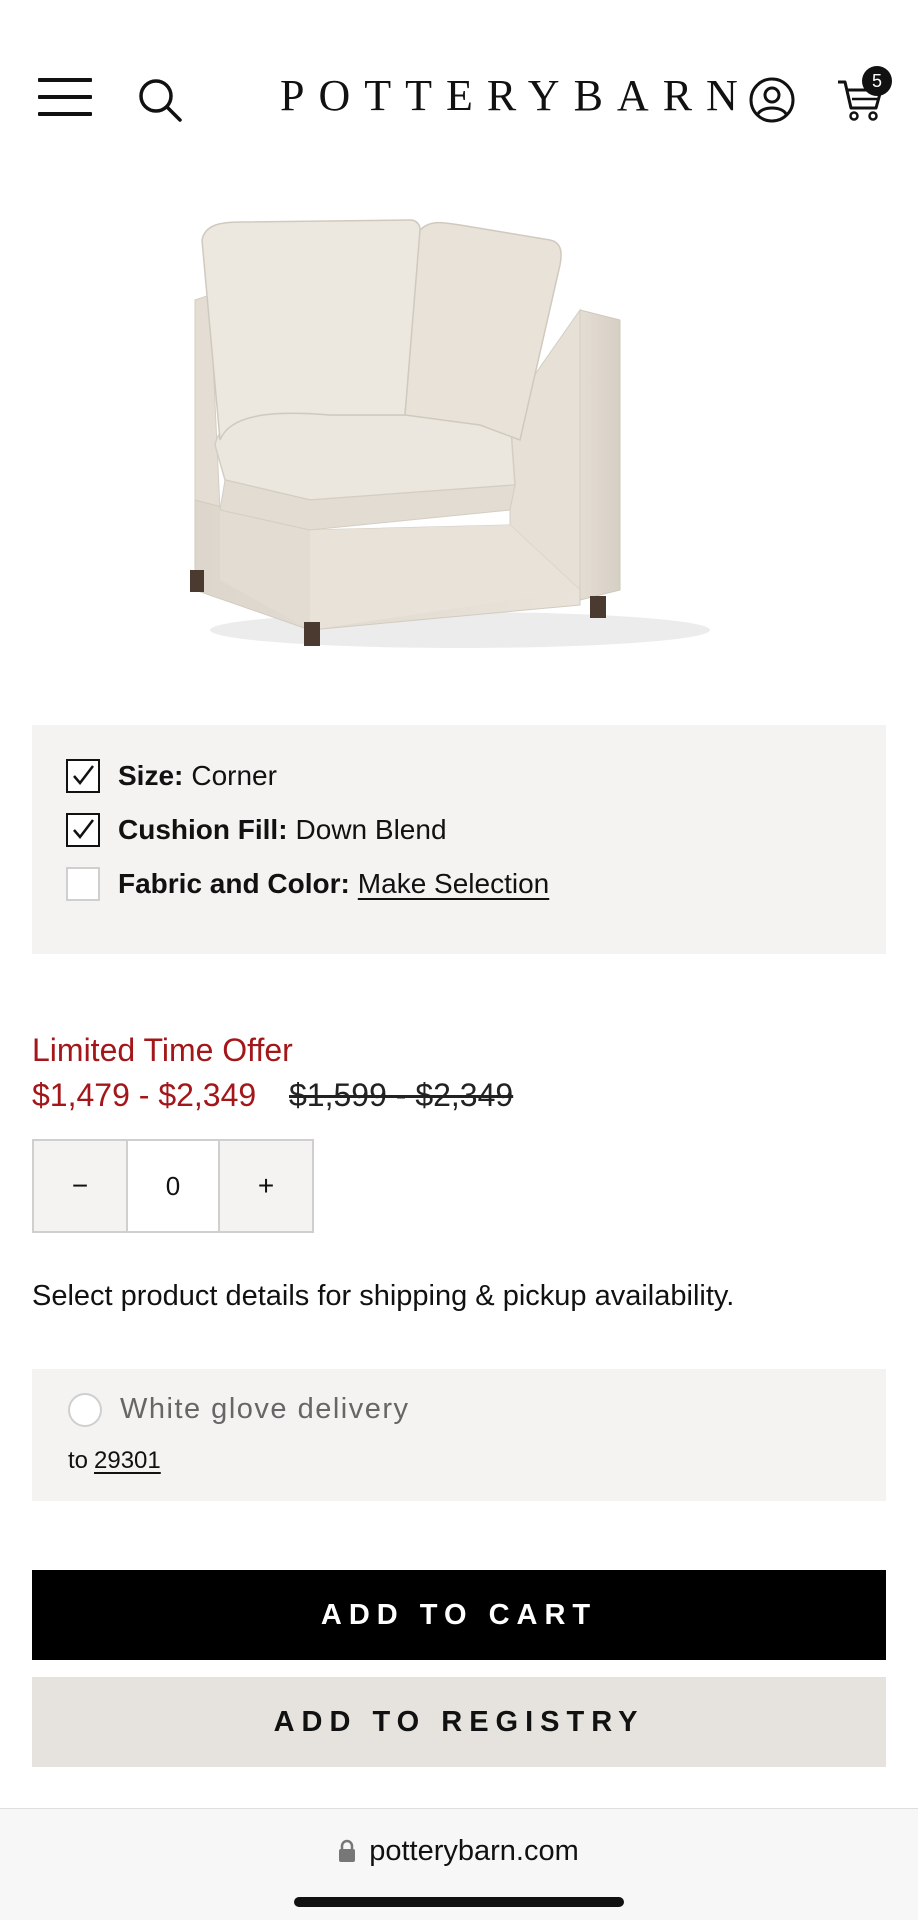 Image resolution: width=918 pixels, height=1920 pixels. Describe the element at coordinates (265, 1409) in the screenshot. I see `delivery-option-label: White glove delivery` at that location.